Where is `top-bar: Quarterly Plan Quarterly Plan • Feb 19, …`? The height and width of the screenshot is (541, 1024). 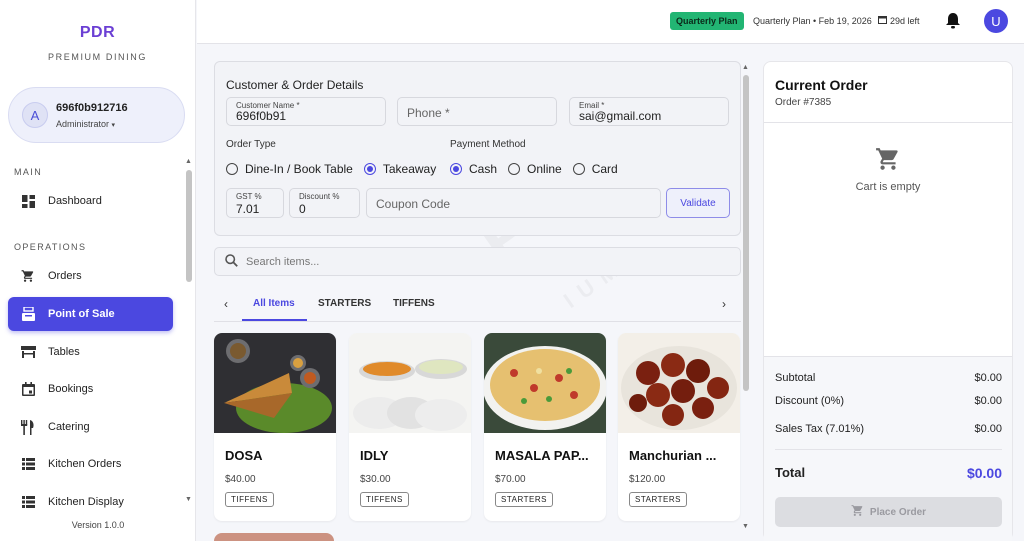
top-bar: Quarterly Plan Quarterly Plan • Feb 19, … is located at coordinates (610, 22).